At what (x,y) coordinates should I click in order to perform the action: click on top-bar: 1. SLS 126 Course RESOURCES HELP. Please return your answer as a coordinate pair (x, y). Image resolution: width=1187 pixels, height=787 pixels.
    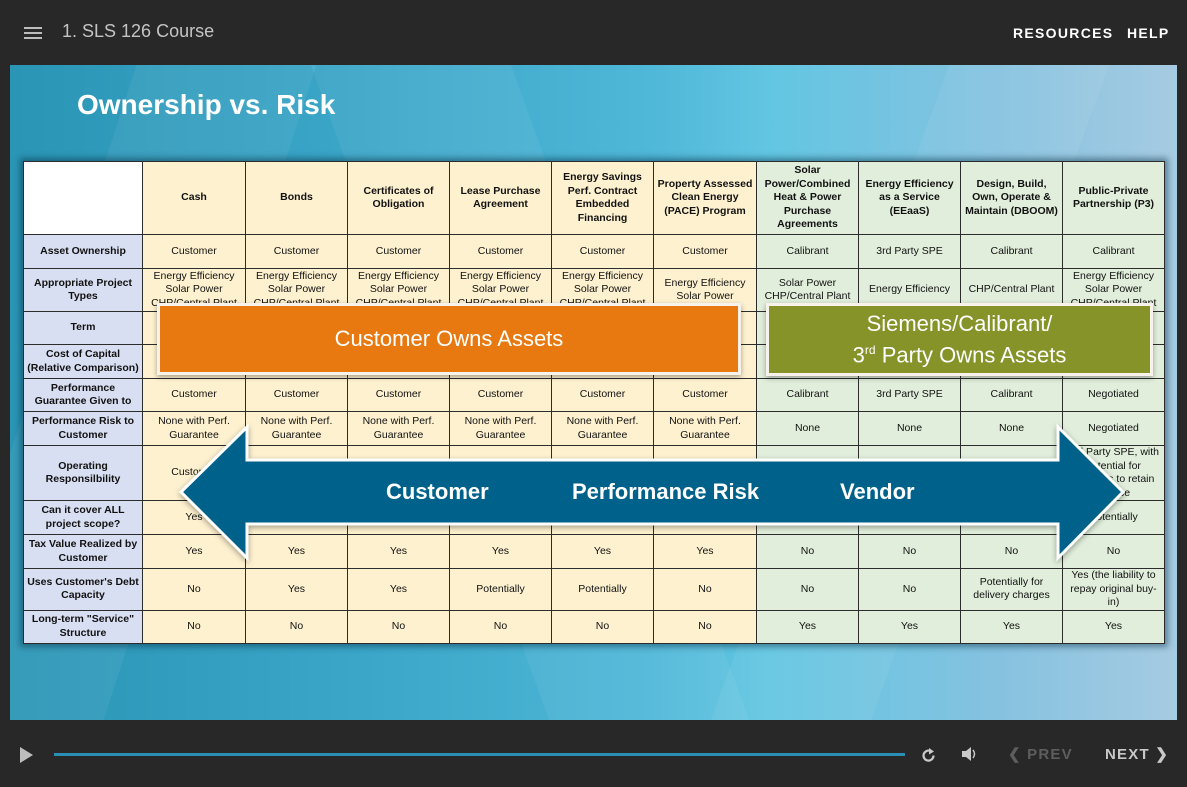
    Looking at the image, I should click on (593, 32).